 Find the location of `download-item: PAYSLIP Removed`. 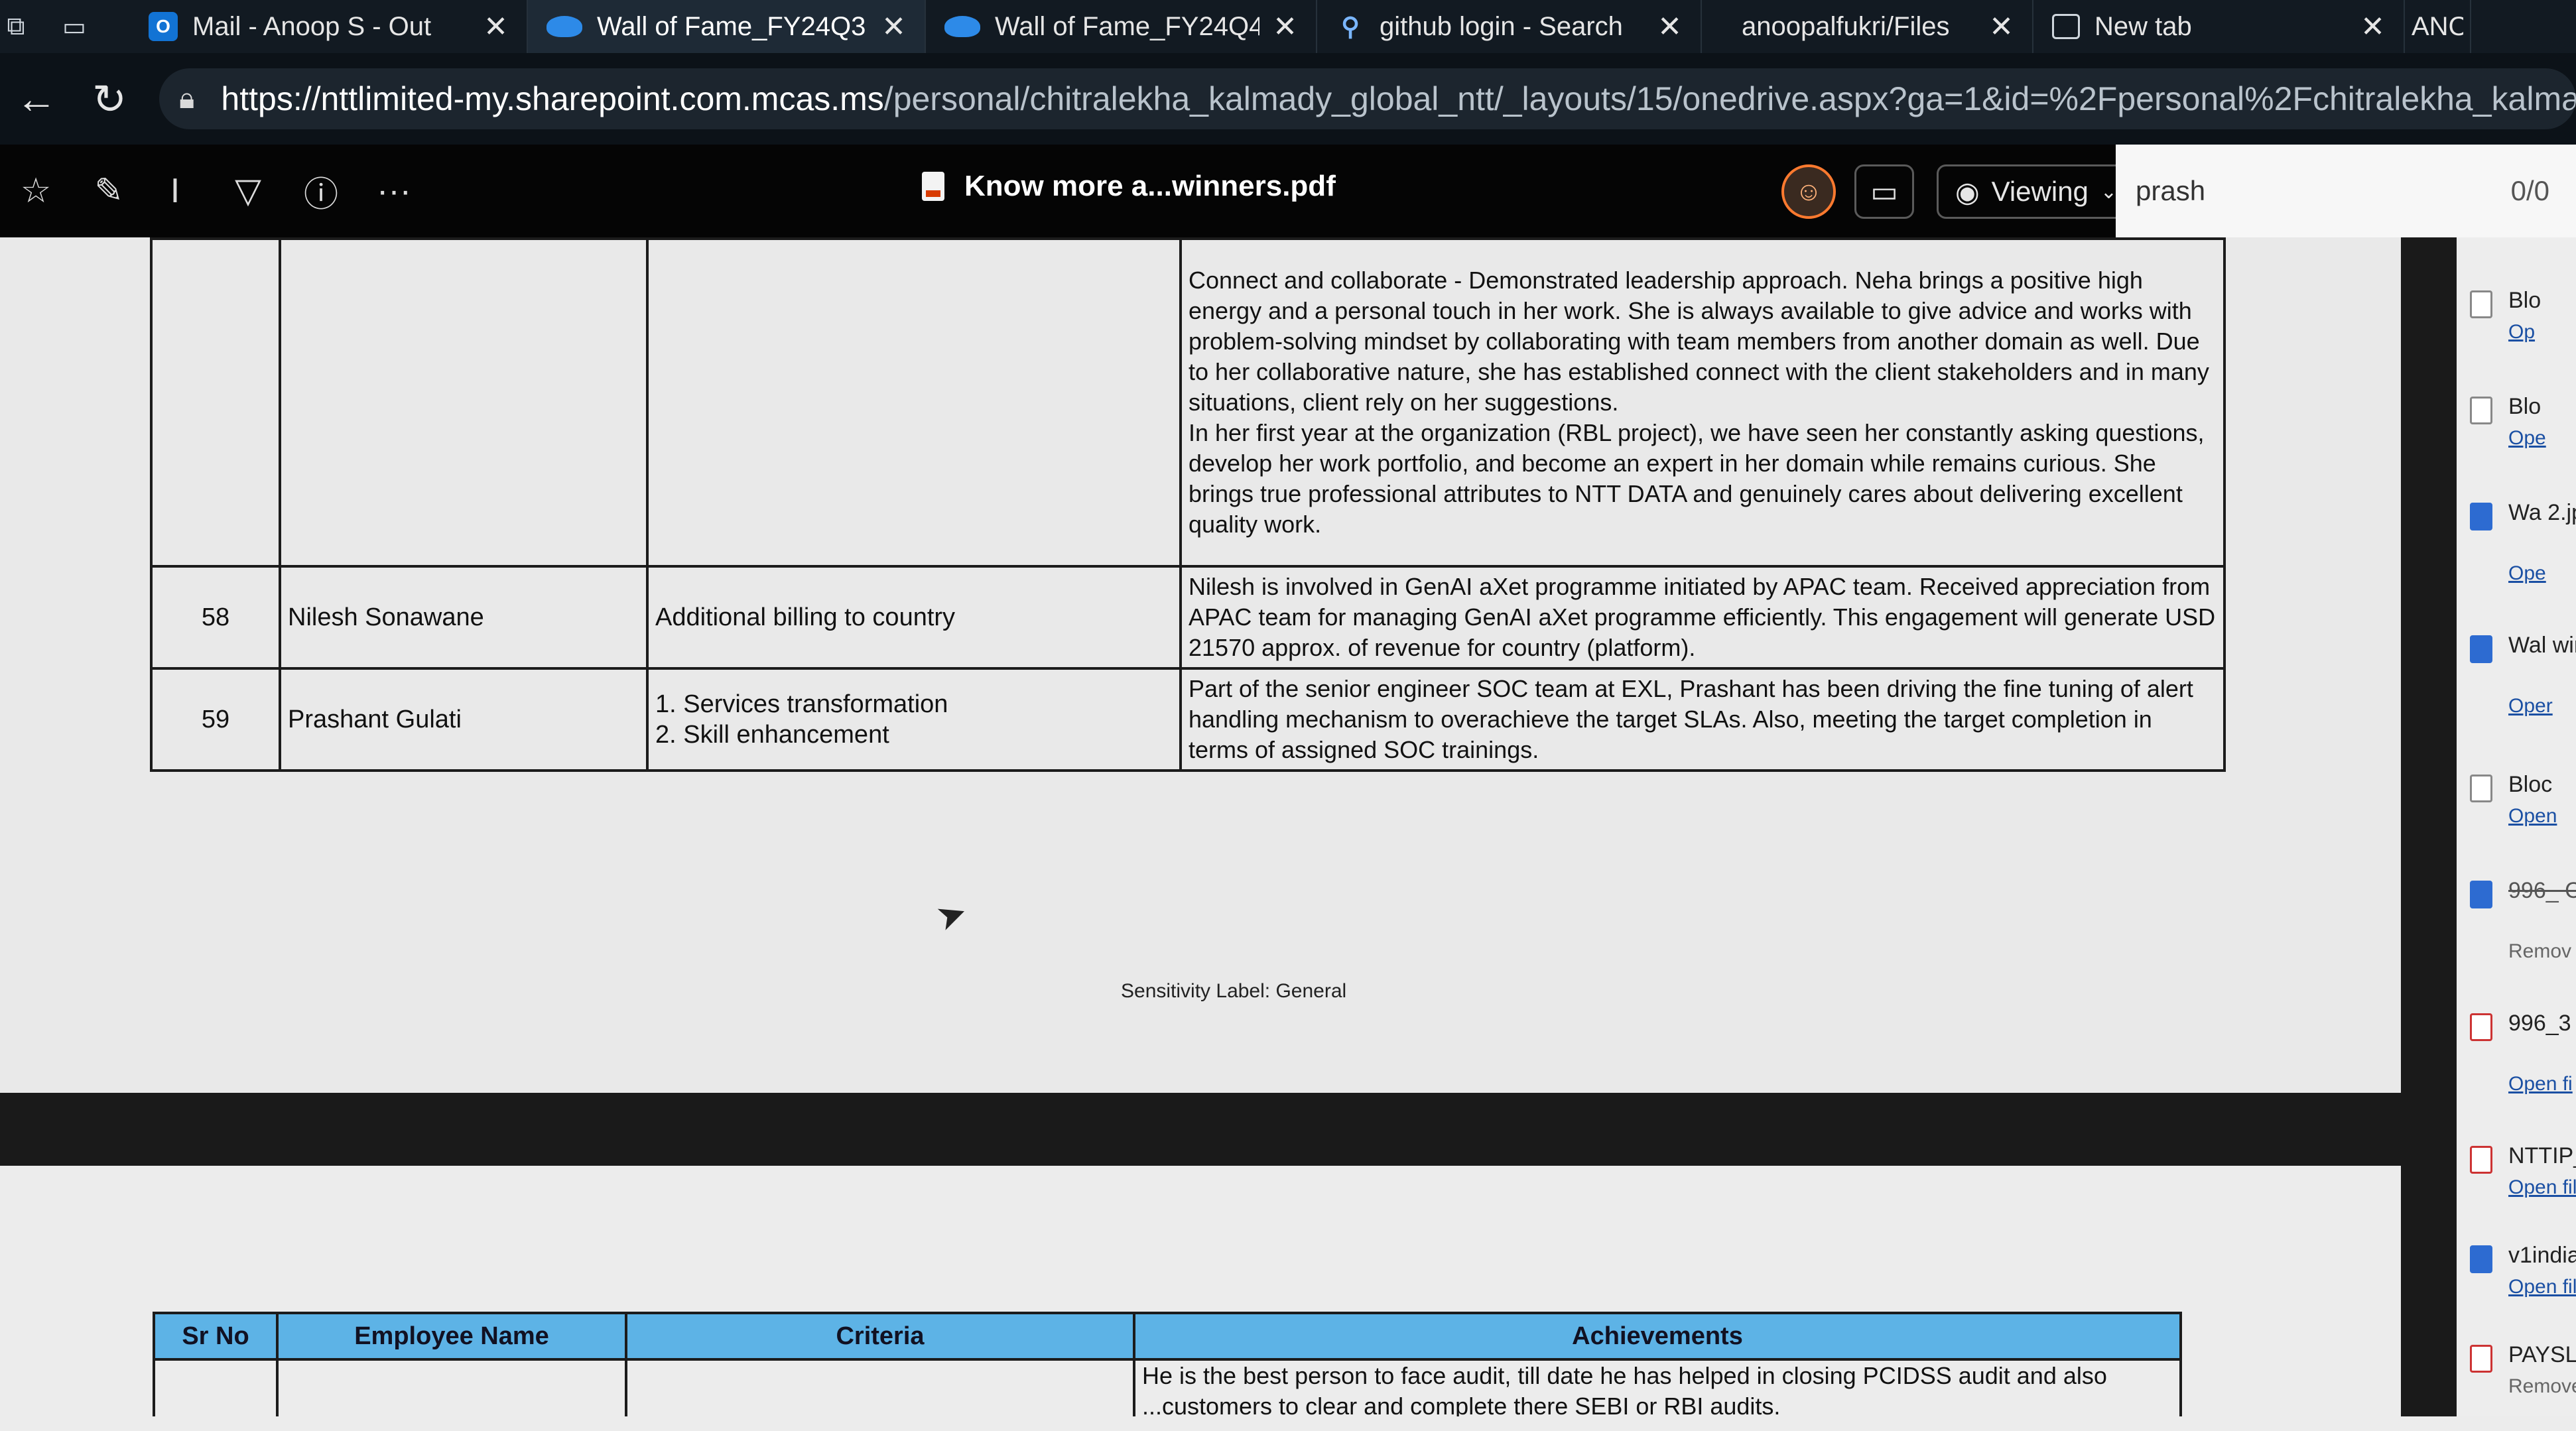

download-item: PAYSLIP Removed is located at coordinates (2523, 1384).